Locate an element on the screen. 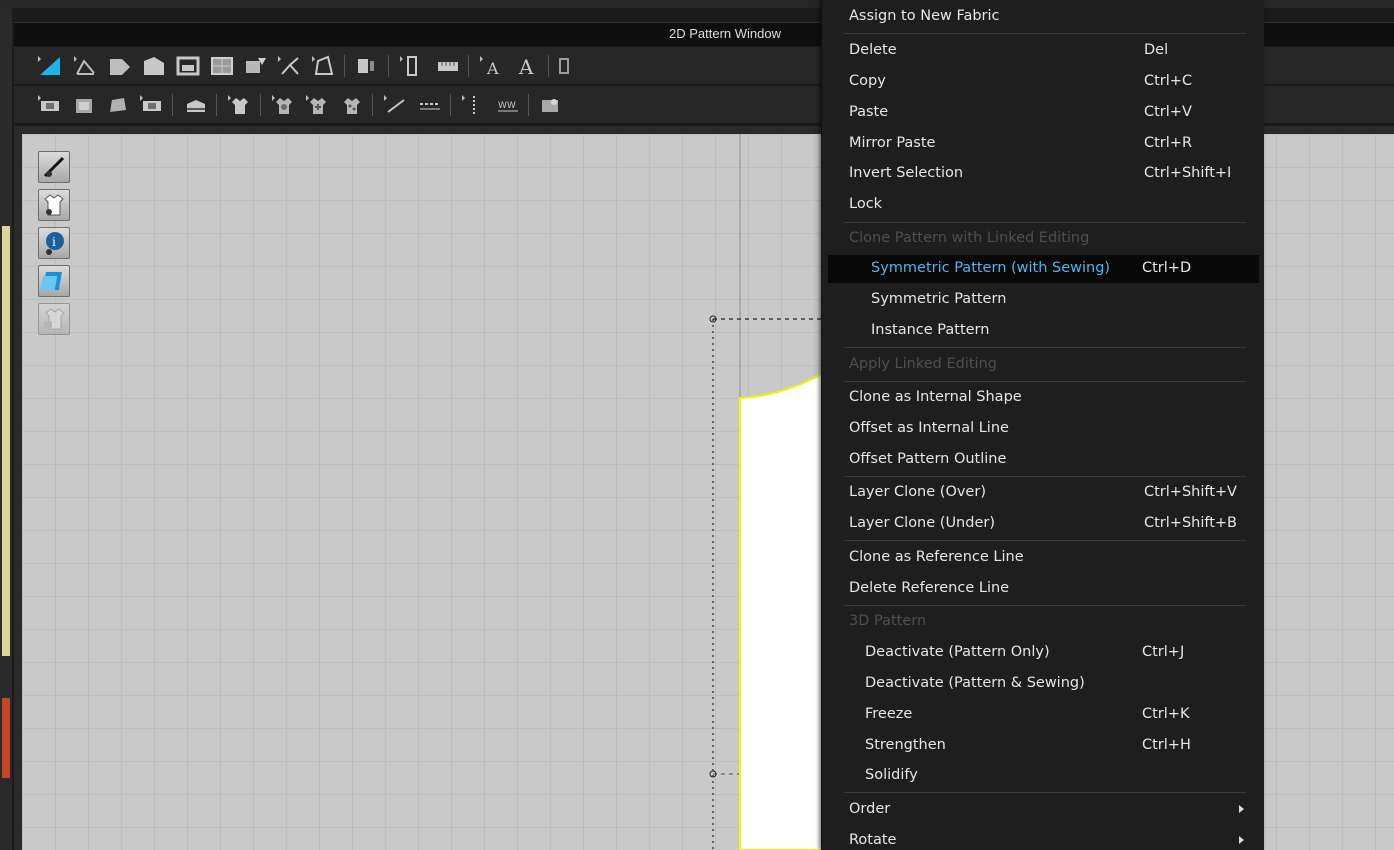  text-edit-tool-icon: A is located at coordinates (528, 66).